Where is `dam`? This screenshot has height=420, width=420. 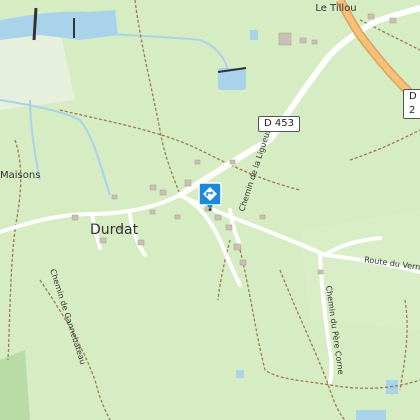 dam is located at coordinates (35, 24).